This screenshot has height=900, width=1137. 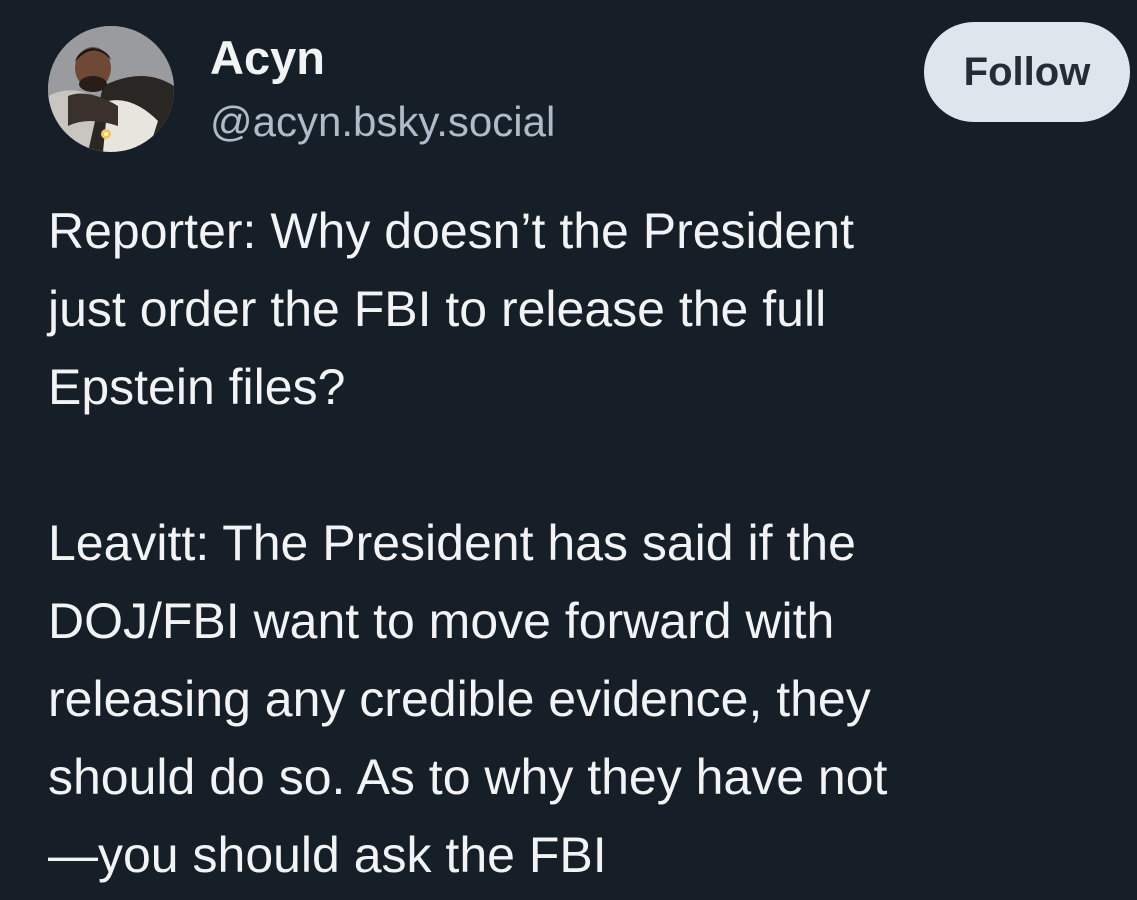 I want to click on post-line: —you should ask the FBI, so click(x=327, y=855).